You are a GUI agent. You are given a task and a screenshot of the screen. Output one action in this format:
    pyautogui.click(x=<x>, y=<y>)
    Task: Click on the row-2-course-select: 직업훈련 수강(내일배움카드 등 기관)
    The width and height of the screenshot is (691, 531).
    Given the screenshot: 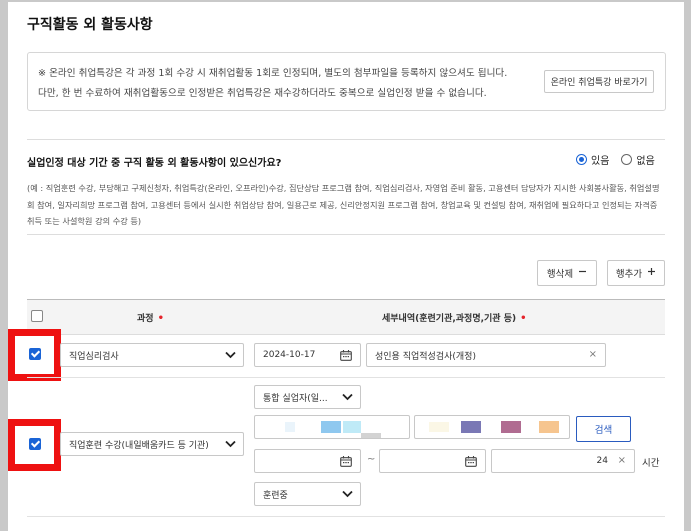 What is the action you would take?
    pyautogui.click(x=152, y=444)
    